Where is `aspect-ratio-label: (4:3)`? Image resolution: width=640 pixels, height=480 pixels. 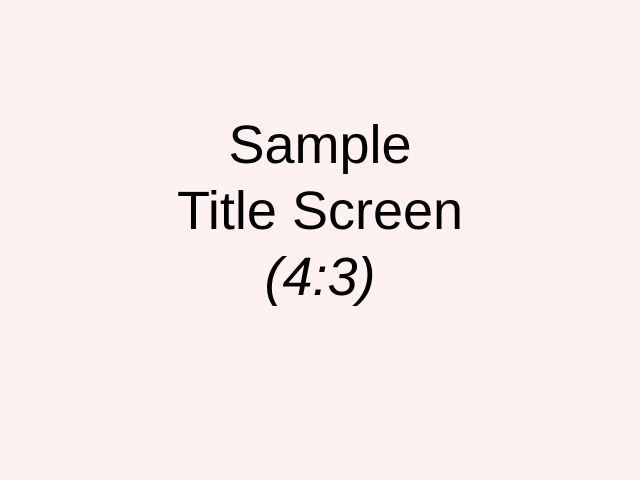
aspect-ratio-label: (4:3) is located at coordinates (320, 277).